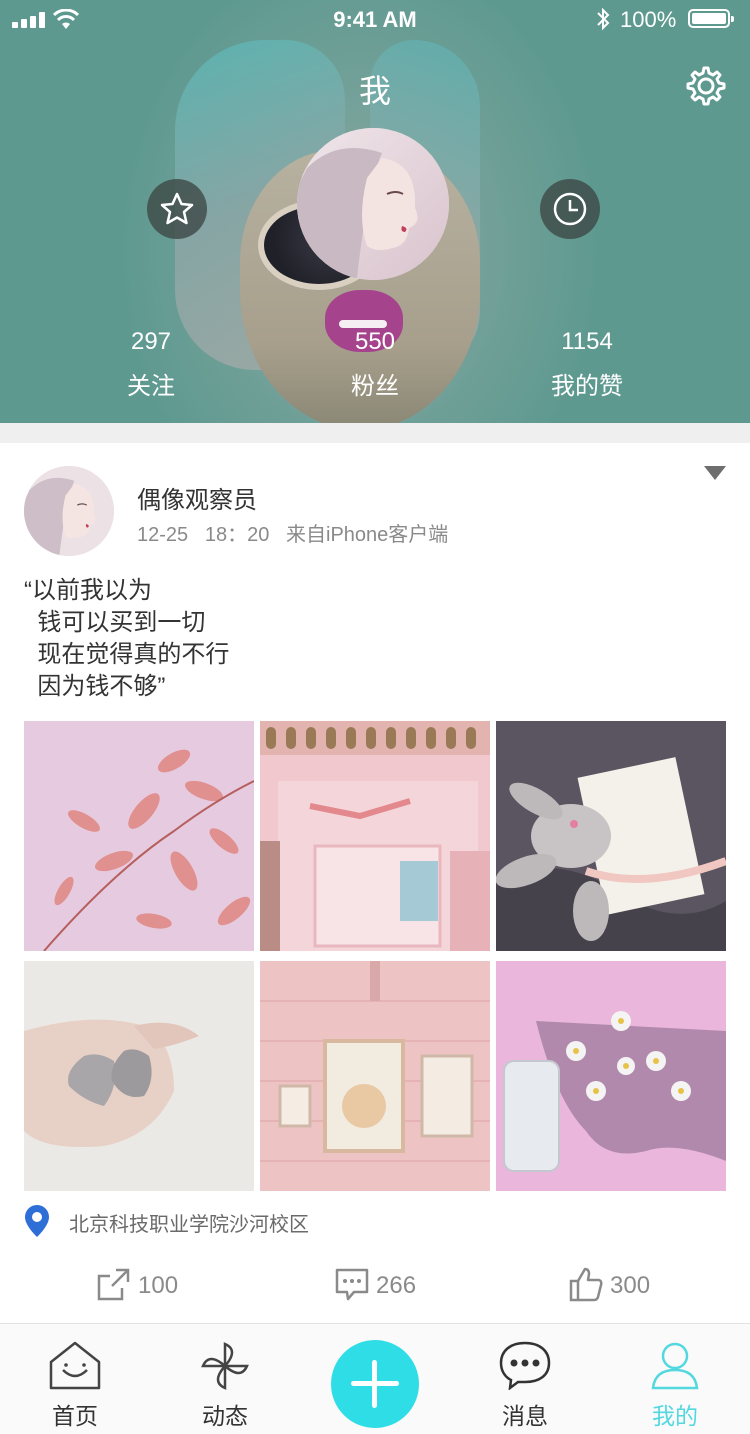 This screenshot has height=1434, width=750. I want to click on battery-percent: 100%, so click(648, 19).